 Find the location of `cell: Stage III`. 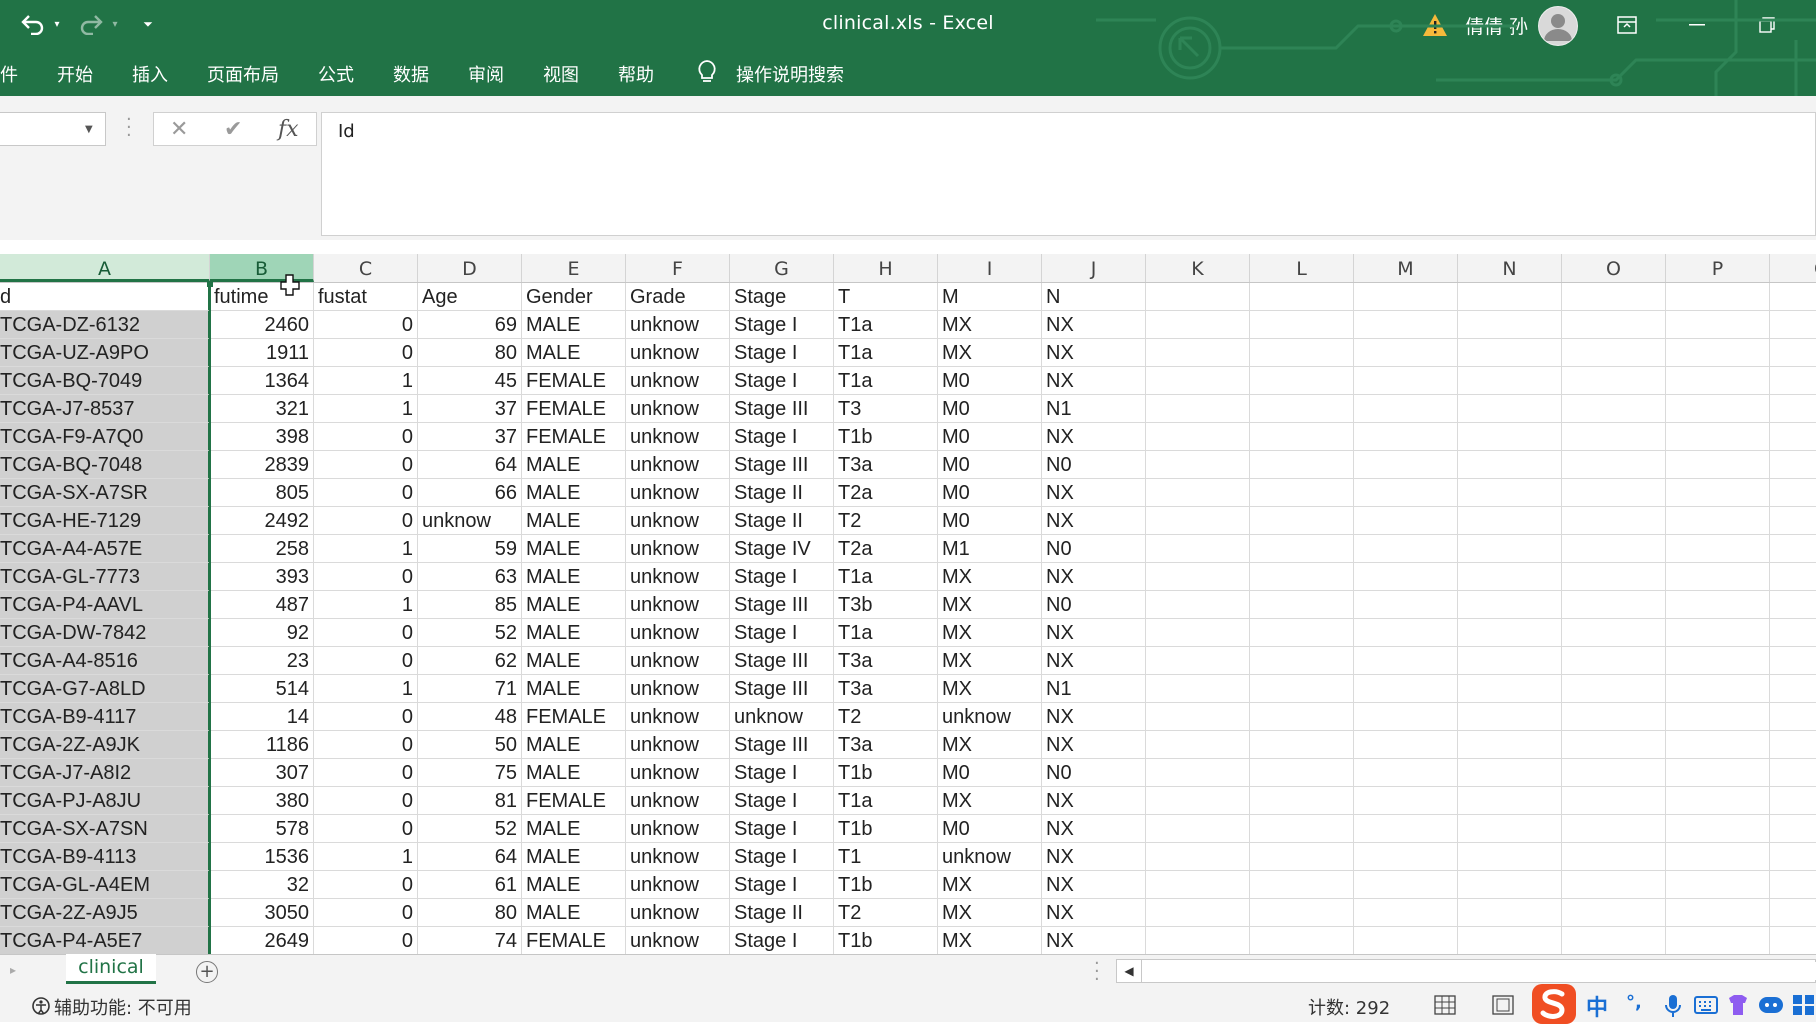

cell: Stage III is located at coordinates (782, 745).